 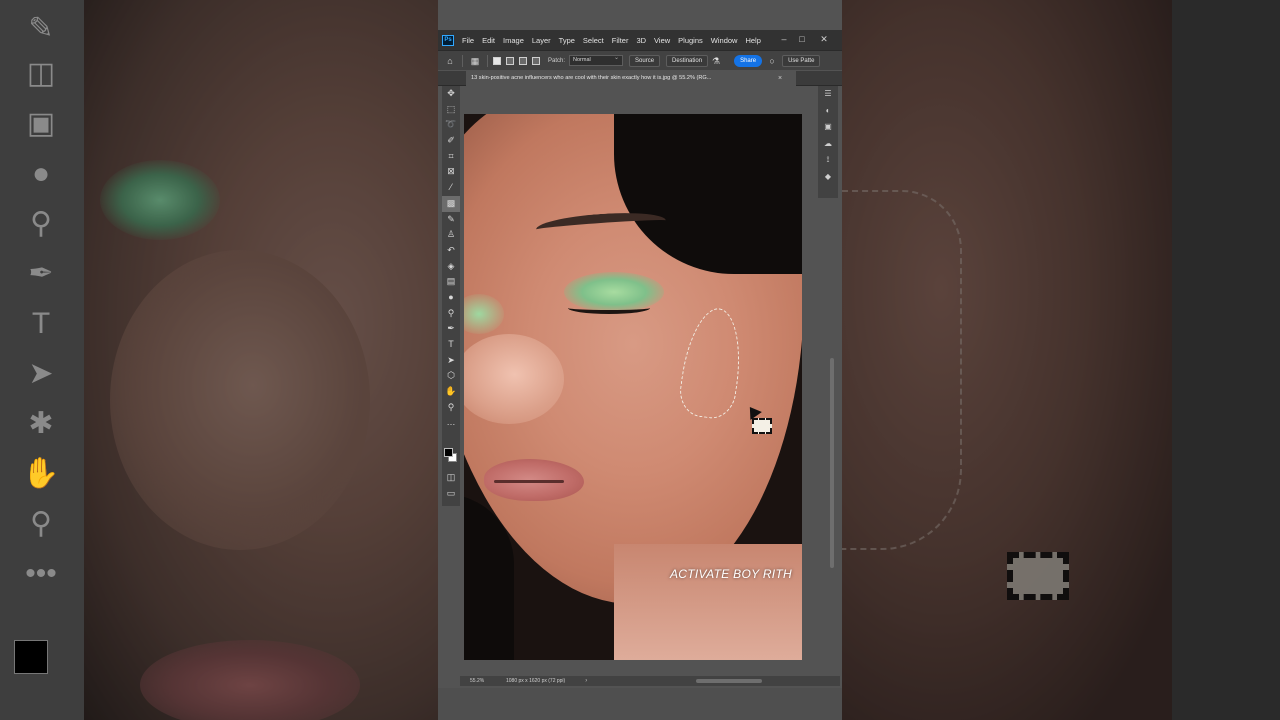 What do you see at coordinates (41, 523) in the screenshot?
I see `backdrop-zoom-icon: ⚲` at bounding box center [41, 523].